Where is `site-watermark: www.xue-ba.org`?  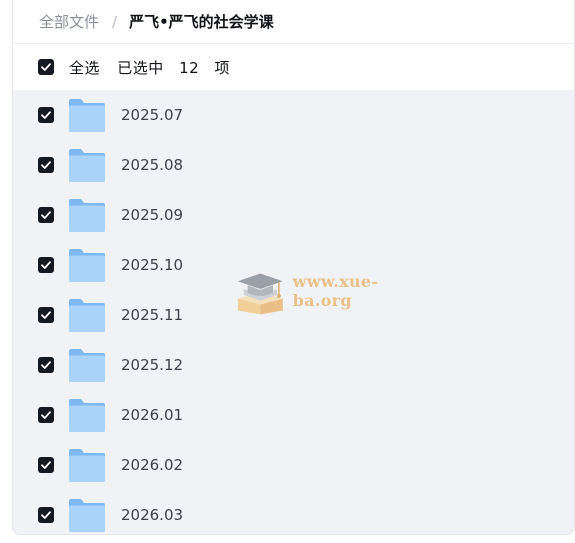 site-watermark: www.xue-ba.org is located at coordinates (334, 291).